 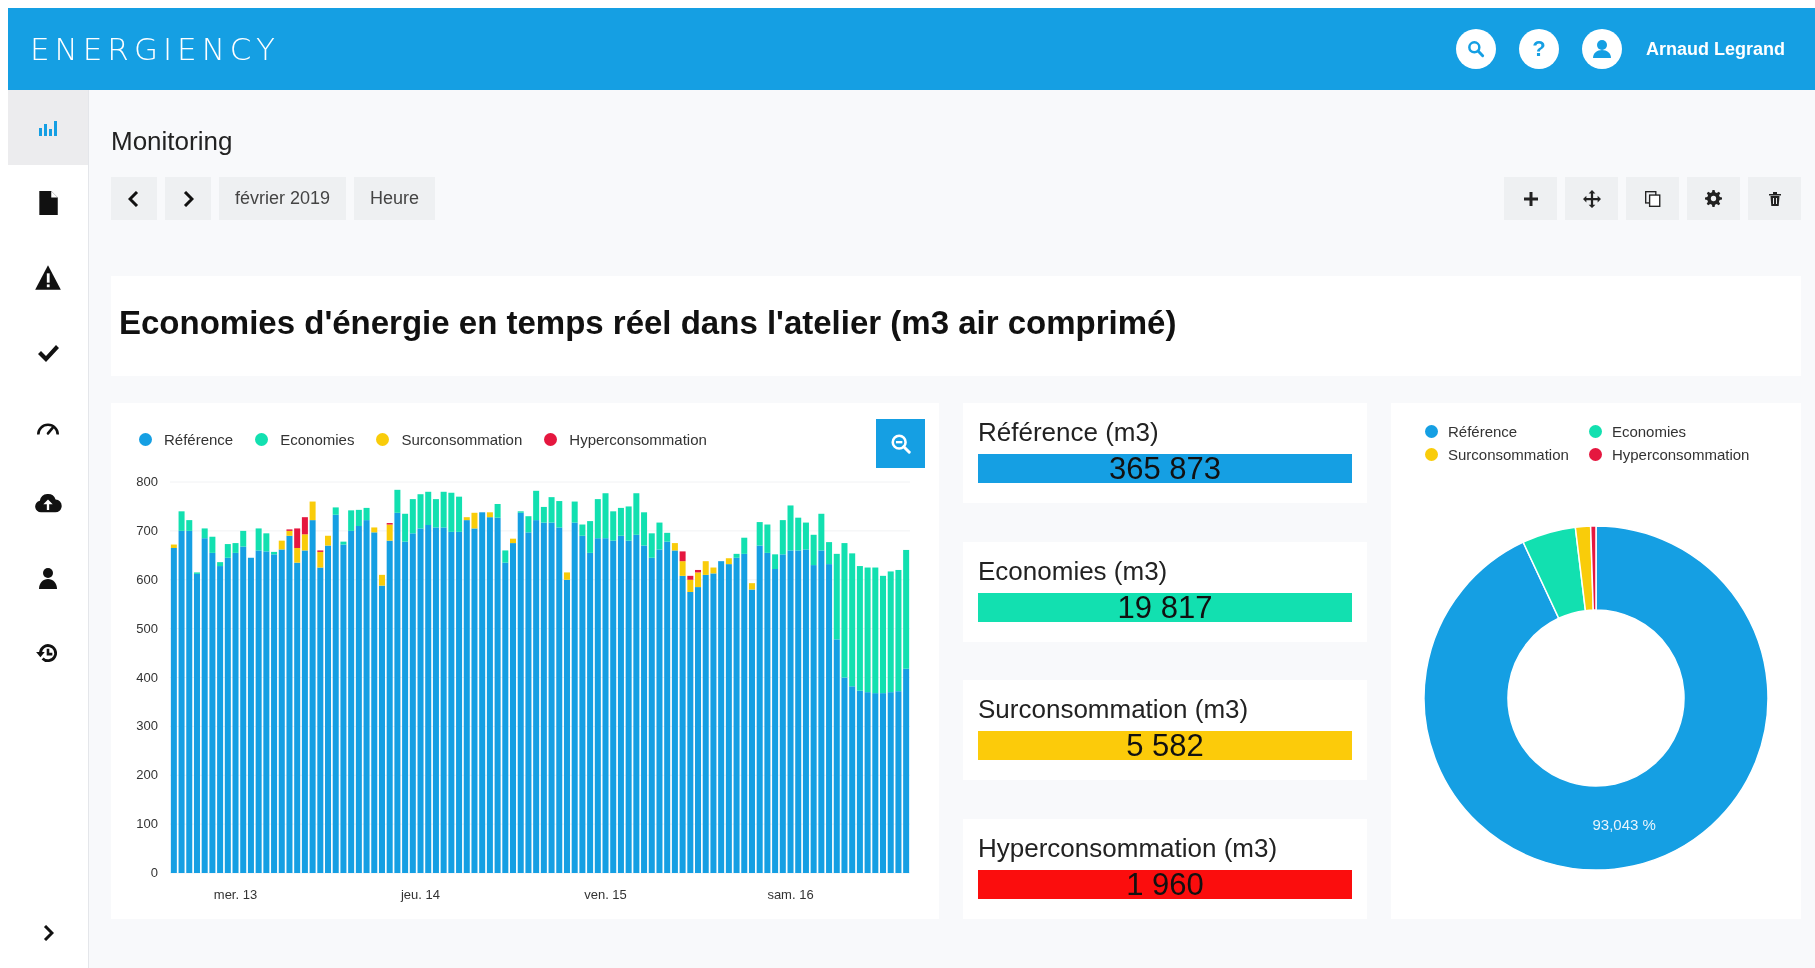 I want to click on axis-label: jeu. 14, so click(x=420, y=894).